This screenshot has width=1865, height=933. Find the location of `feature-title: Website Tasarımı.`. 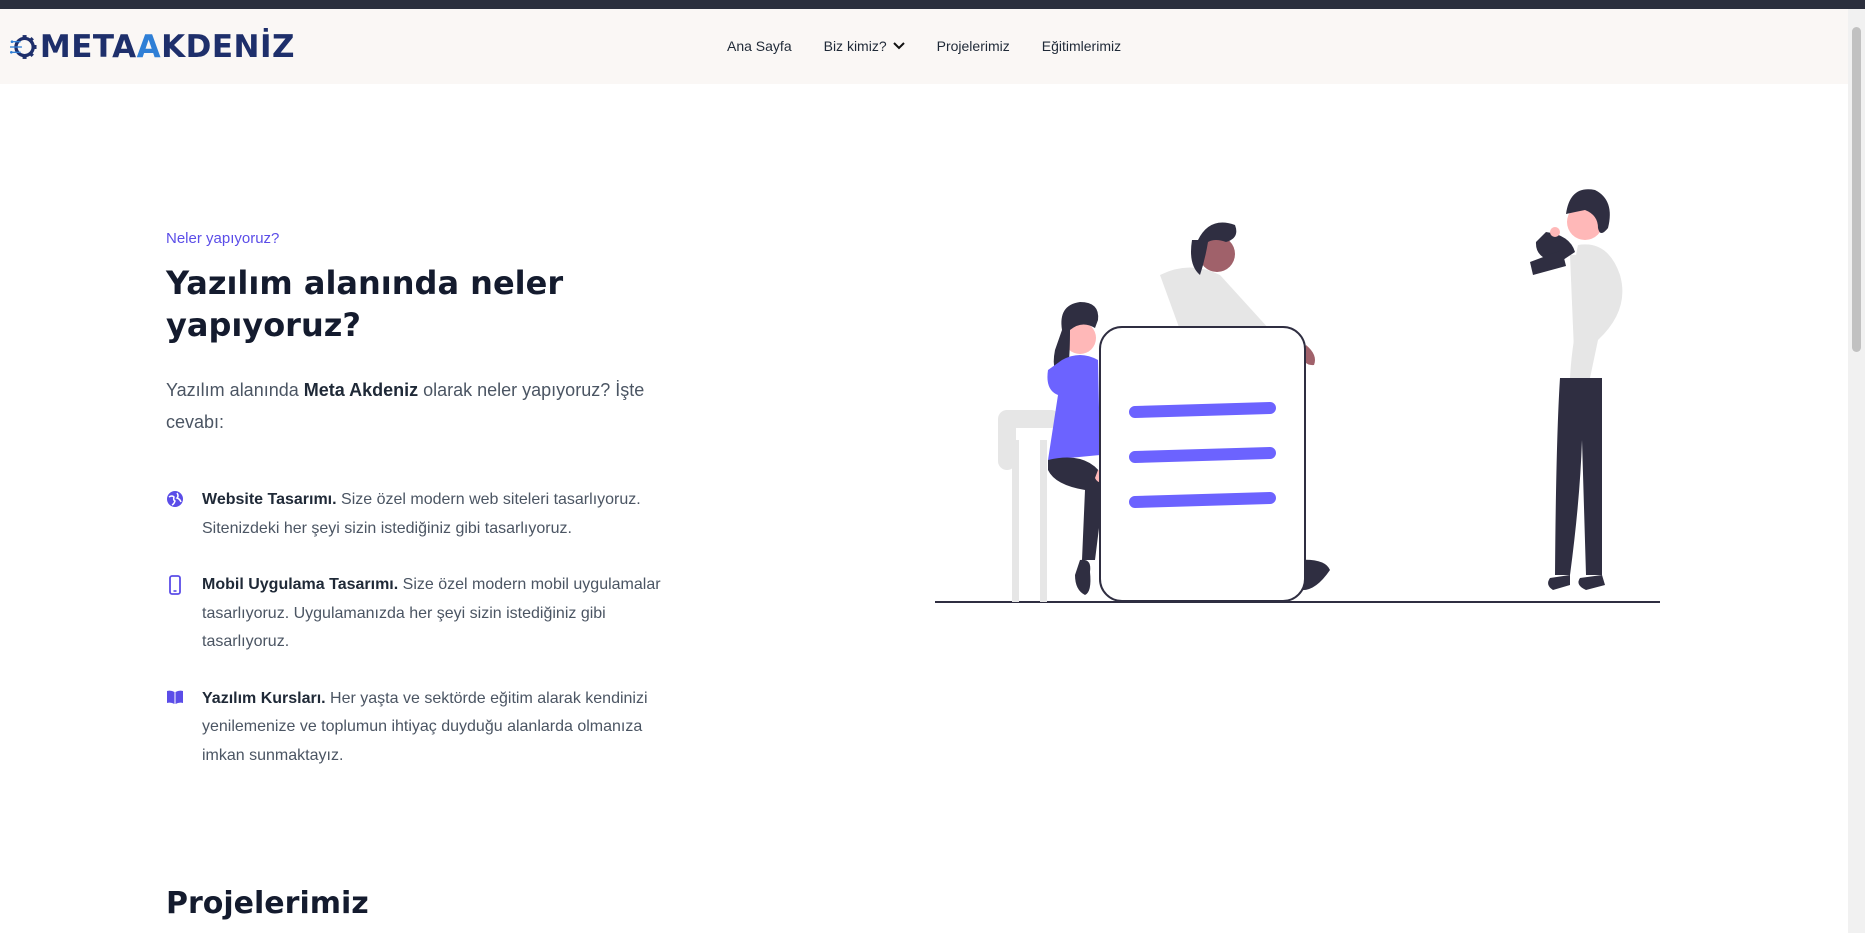

feature-title: Website Tasarımı. is located at coordinates (269, 499).